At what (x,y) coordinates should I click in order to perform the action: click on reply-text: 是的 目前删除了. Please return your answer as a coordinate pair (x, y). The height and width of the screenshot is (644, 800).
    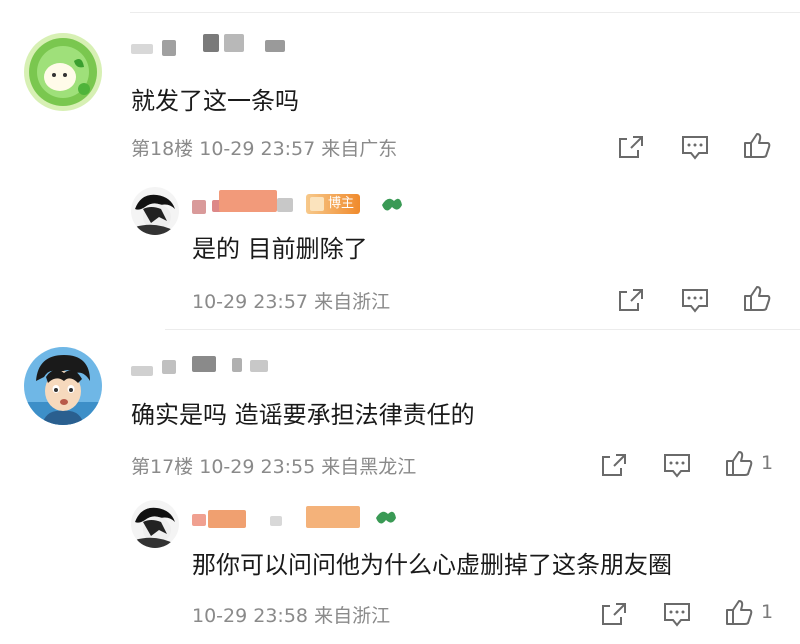
    Looking at the image, I should click on (280, 249).